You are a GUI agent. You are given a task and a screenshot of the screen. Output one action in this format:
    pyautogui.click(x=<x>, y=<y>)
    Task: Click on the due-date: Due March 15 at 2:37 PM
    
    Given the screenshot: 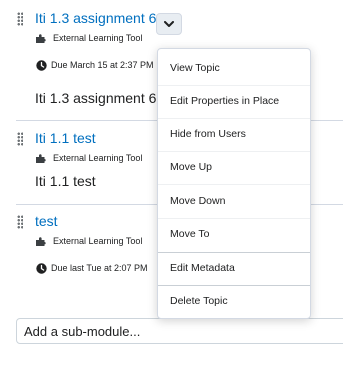 What is the action you would take?
    pyautogui.click(x=95, y=65)
    